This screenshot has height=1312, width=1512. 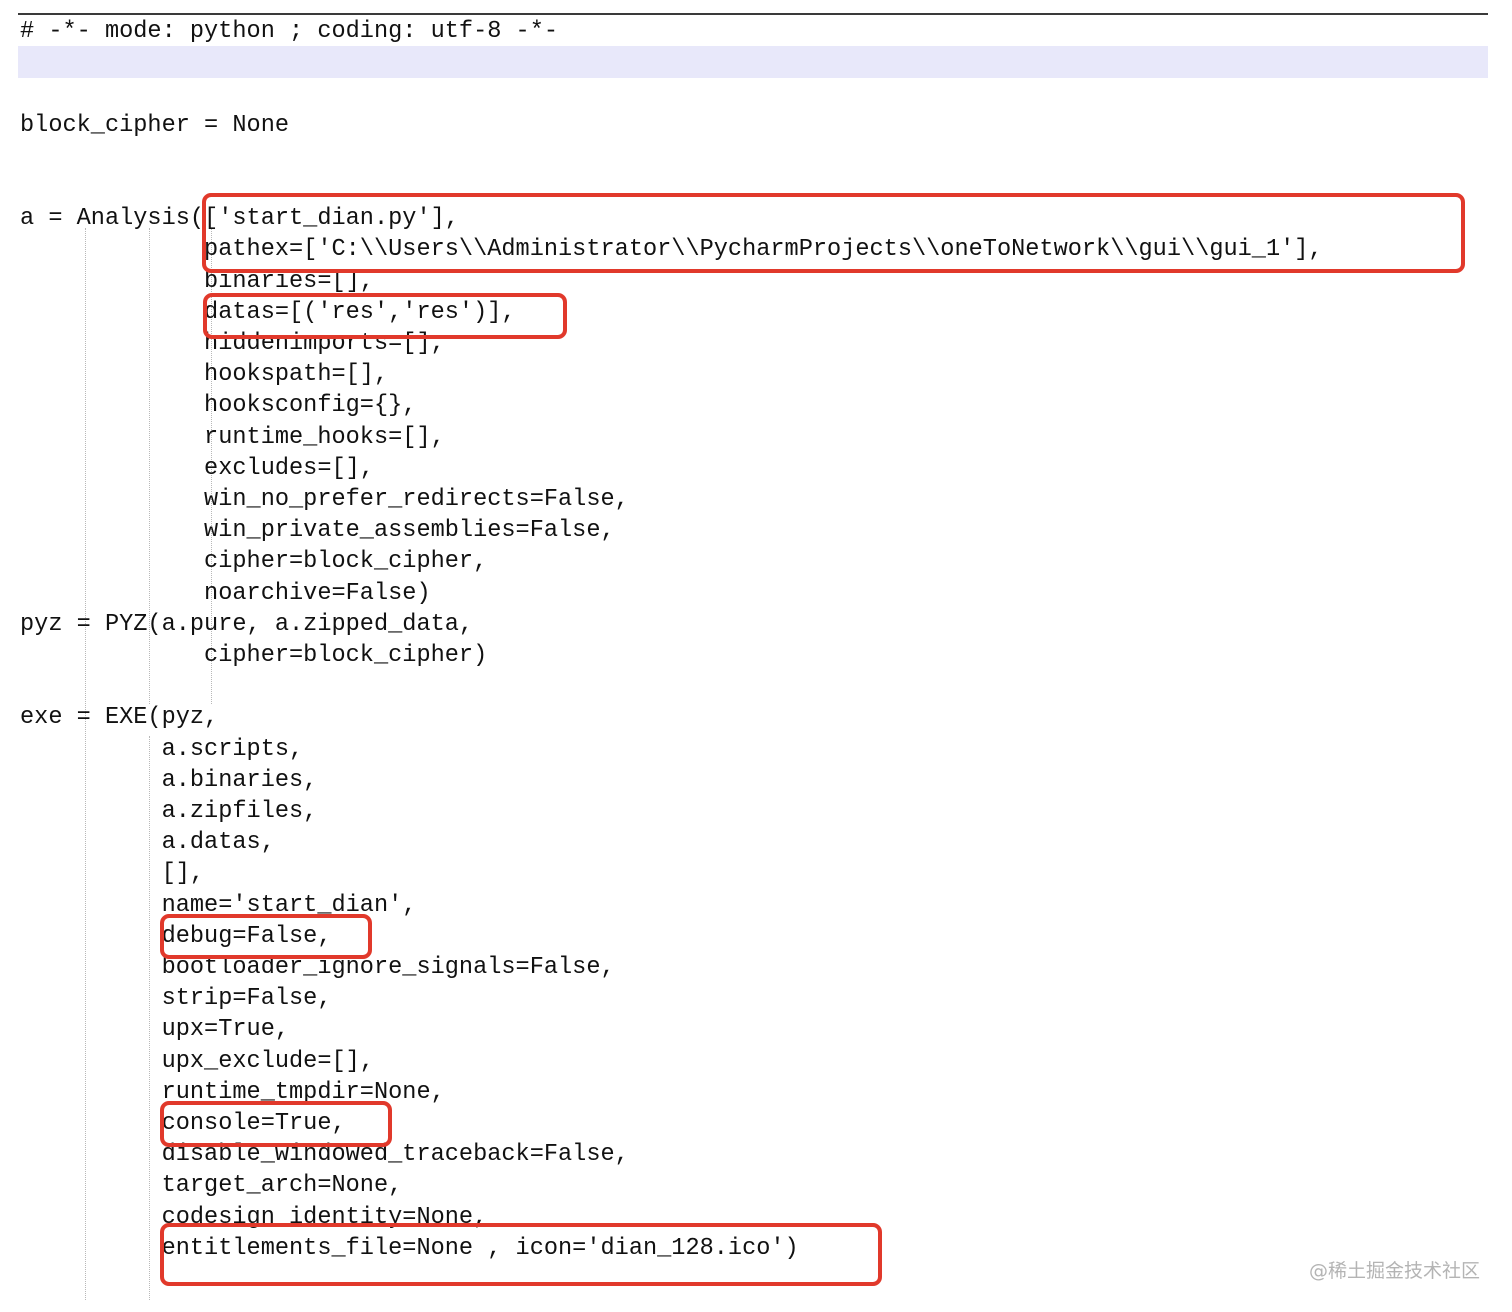 I want to click on code-line: exe = EXE(pyz,, so click(x=119, y=717).